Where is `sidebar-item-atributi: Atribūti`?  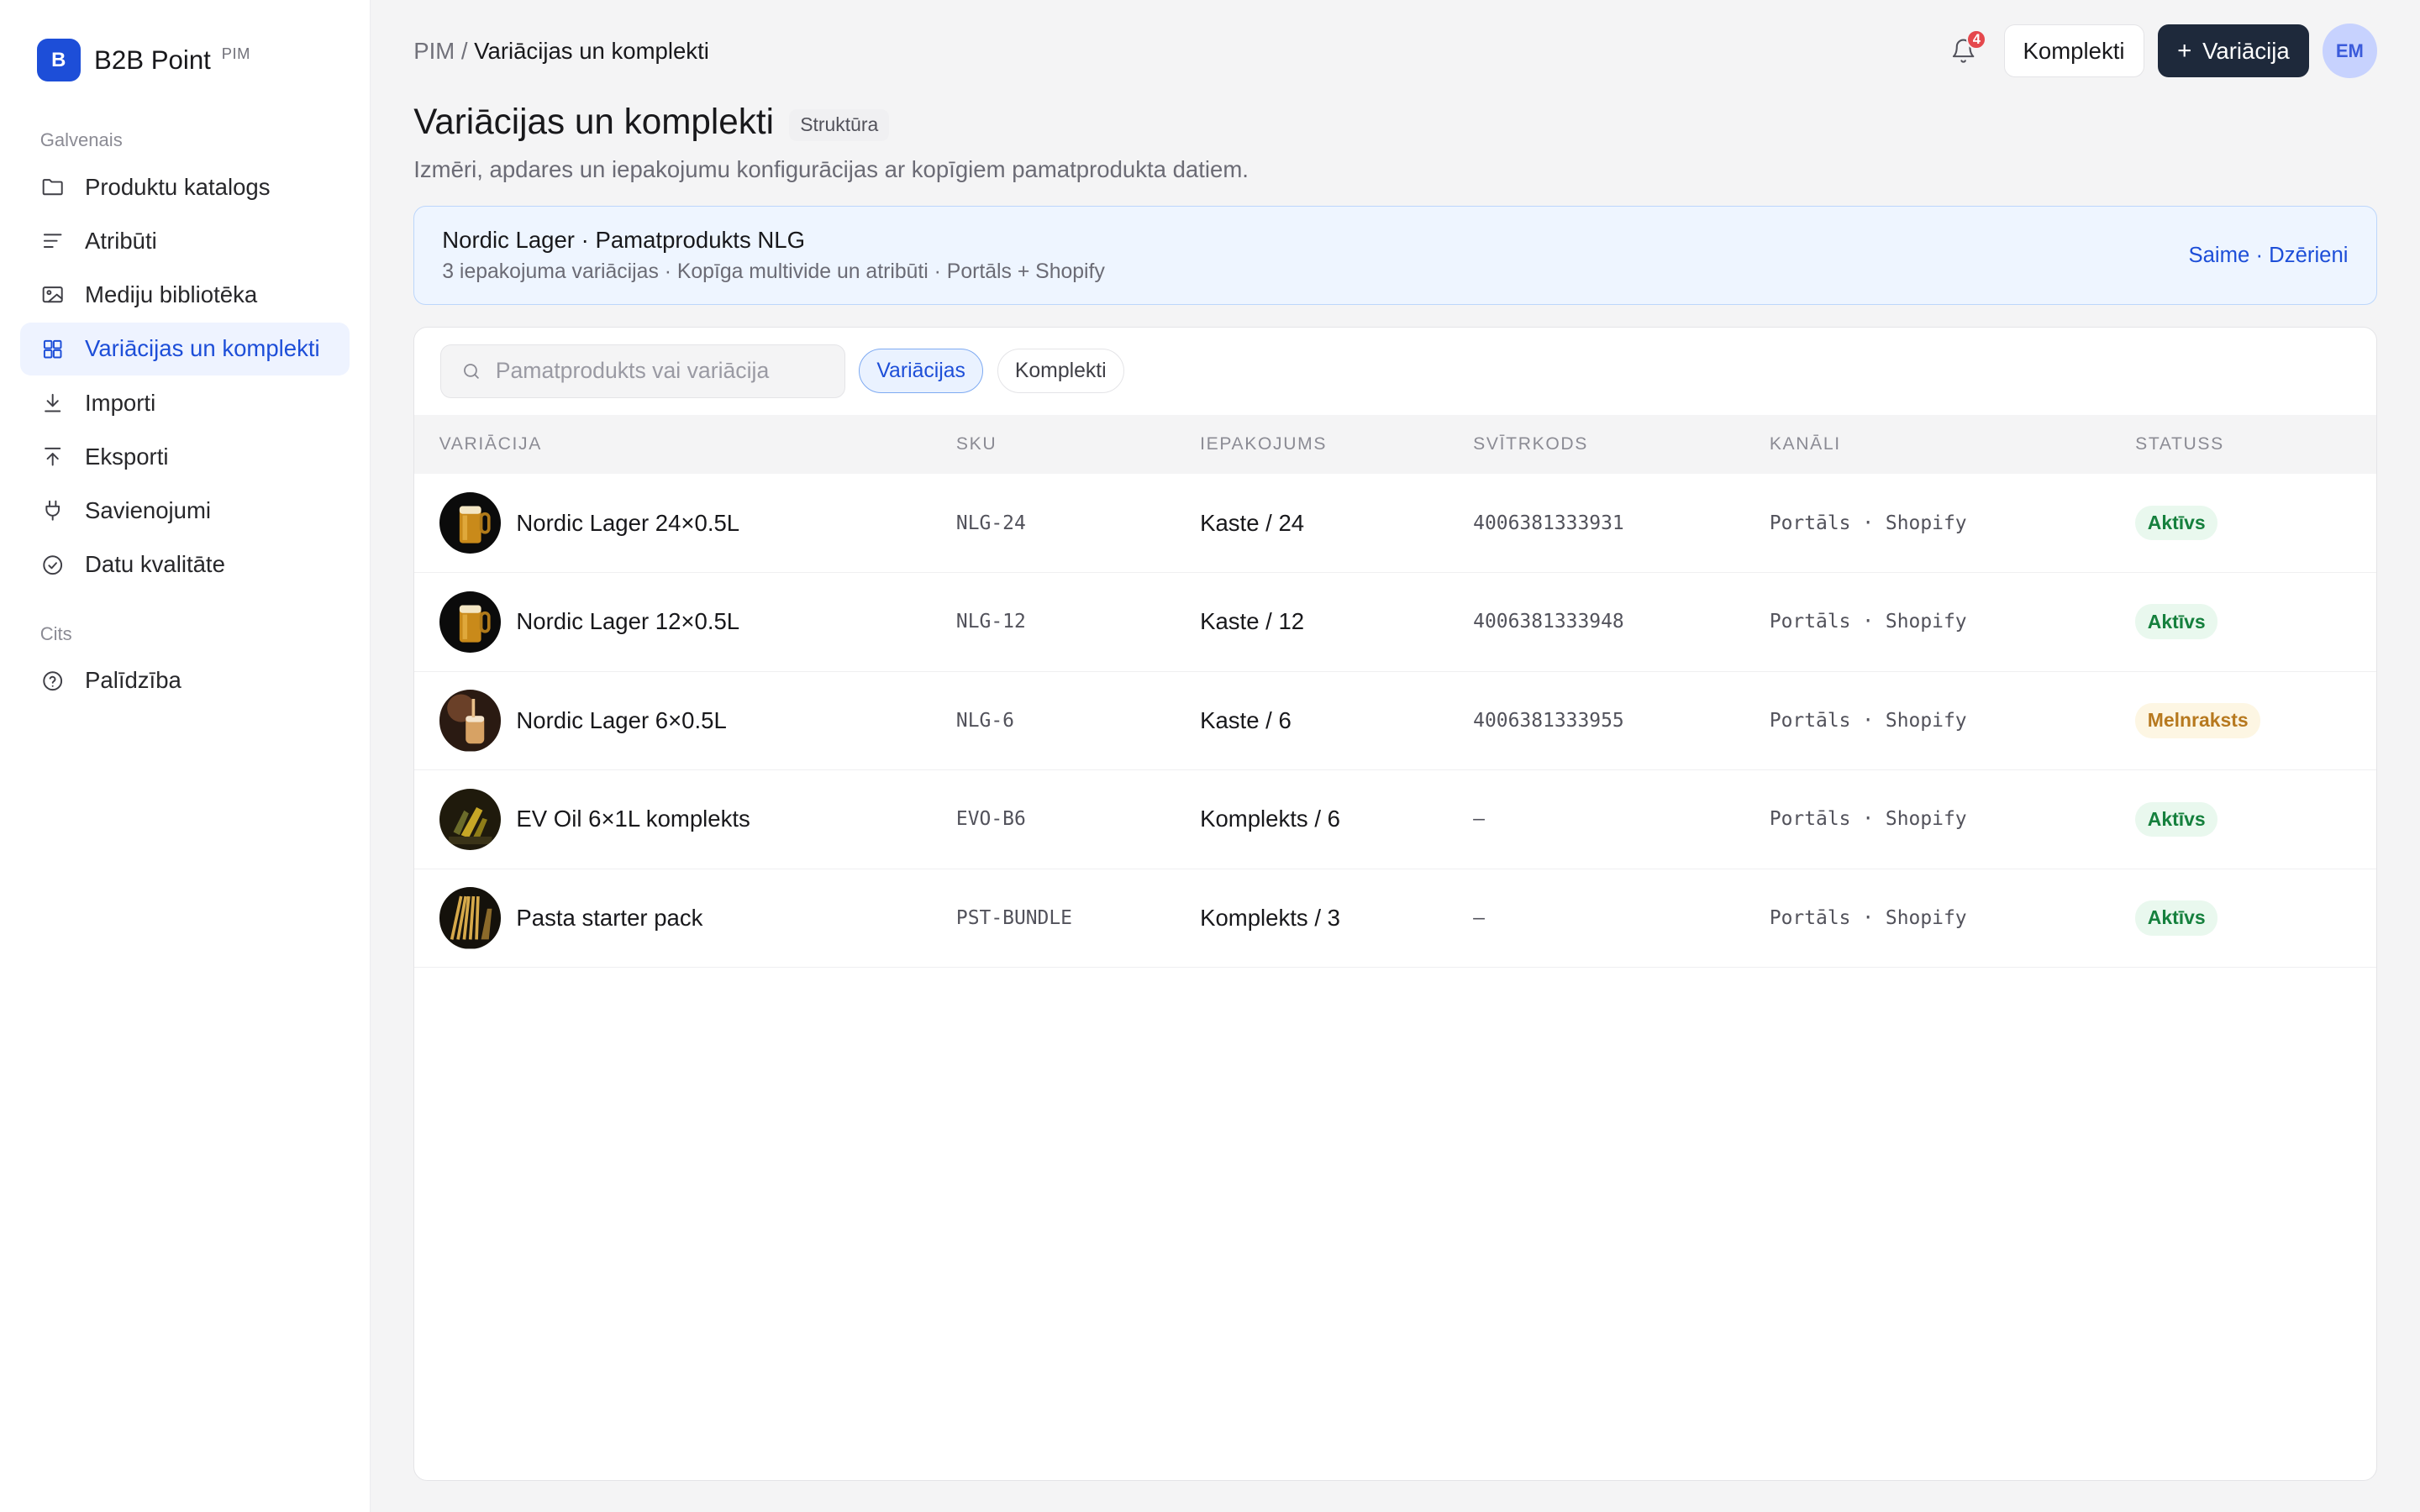 sidebar-item-atributi: Atribūti is located at coordinates (185, 241).